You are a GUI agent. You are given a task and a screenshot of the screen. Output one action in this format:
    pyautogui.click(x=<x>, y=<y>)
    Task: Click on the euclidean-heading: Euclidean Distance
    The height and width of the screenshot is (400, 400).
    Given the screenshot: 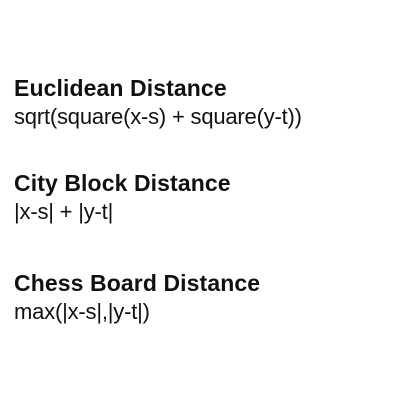 What is the action you would take?
    pyautogui.click(x=120, y=88)
    